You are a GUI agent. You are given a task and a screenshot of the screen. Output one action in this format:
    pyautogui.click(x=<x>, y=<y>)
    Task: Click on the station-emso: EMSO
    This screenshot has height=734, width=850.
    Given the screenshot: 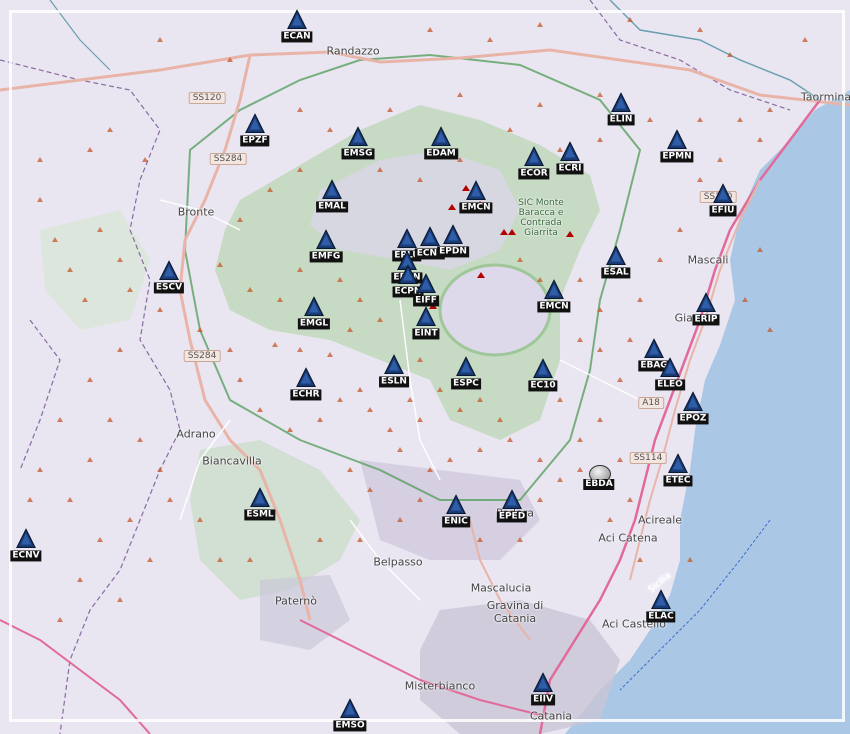 What is the action you would take?
    pyautogui.click(x=350, y=716)
    